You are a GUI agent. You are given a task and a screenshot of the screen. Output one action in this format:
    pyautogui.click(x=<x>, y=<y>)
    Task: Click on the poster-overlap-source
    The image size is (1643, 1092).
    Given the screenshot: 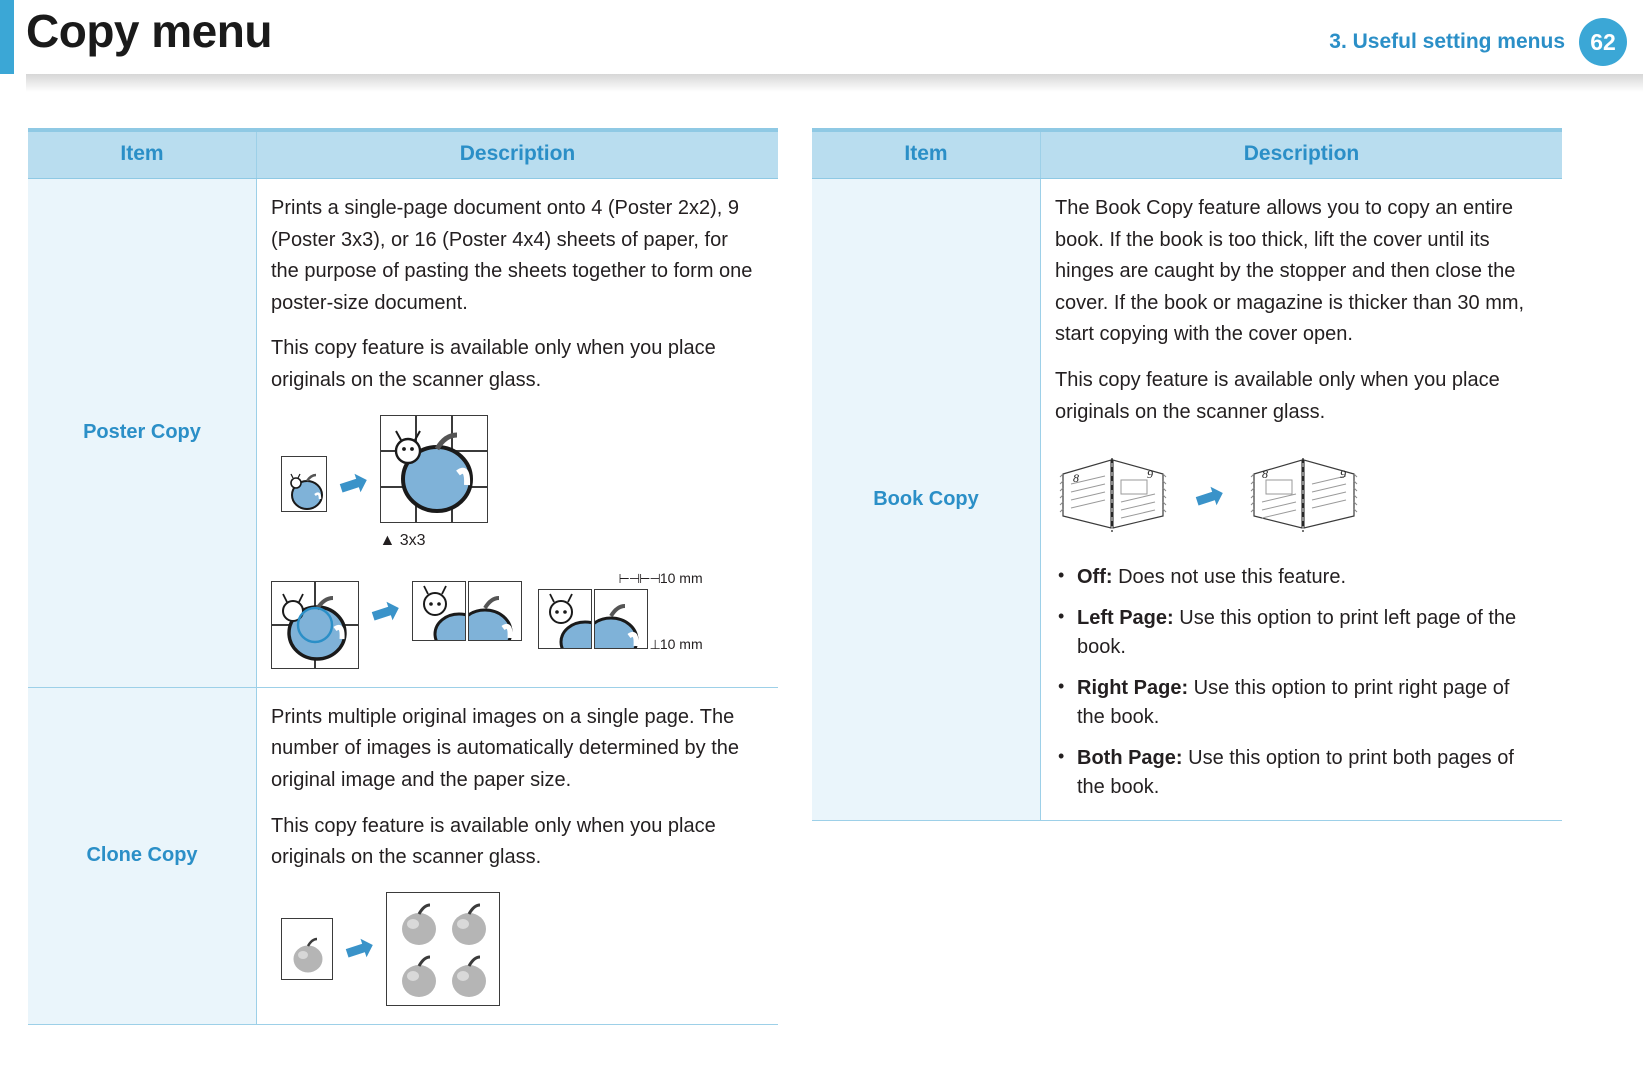 What is the action you would take?
    pyautogui.click(x=315, y=624)
    